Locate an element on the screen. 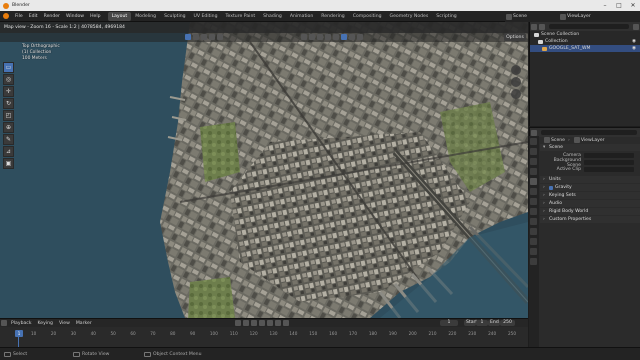  material-shading-icon is located at coordinates (352, 37).